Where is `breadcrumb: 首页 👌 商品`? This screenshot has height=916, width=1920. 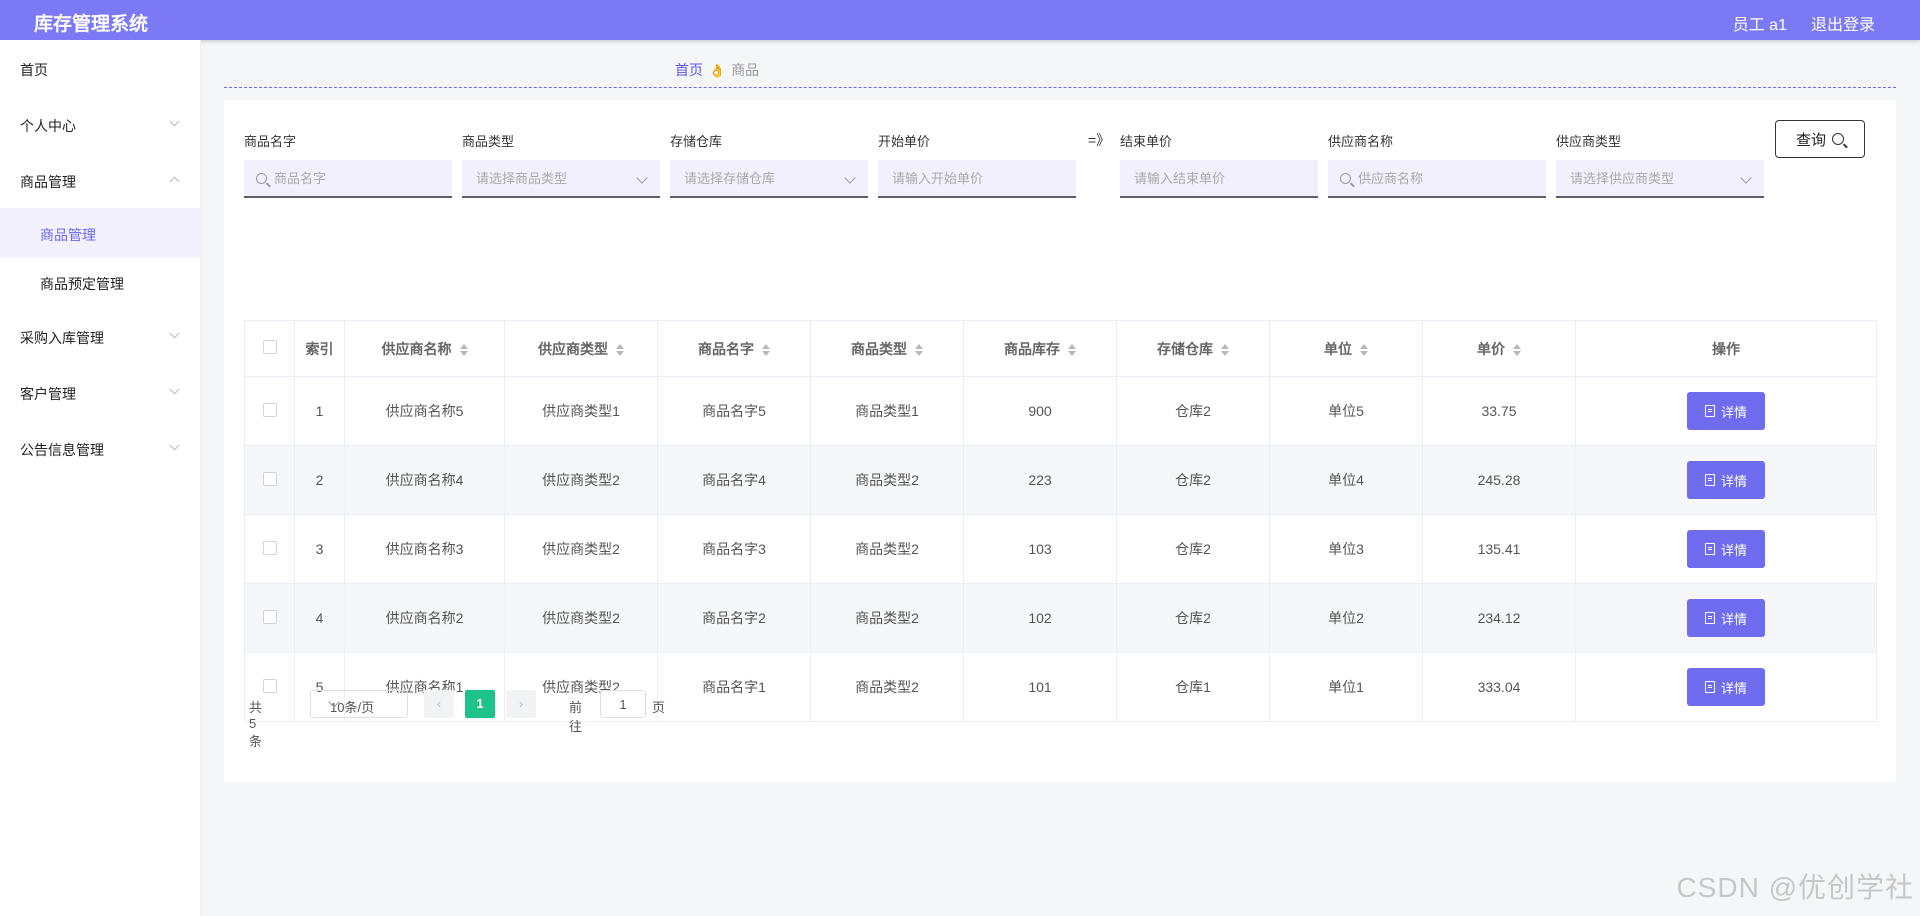 breadcrumb: 首页 👌 商品 is located at coordinates (717, 70).